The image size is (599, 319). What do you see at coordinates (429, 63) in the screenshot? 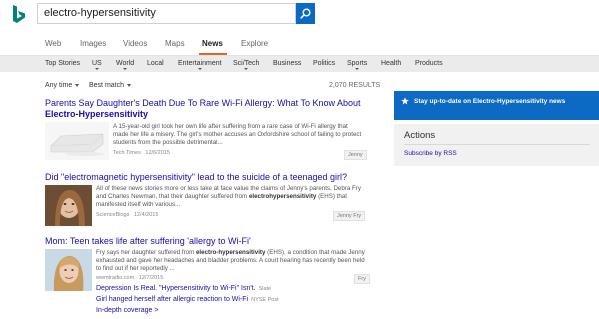
I see `category-products: Products` at bounding box center [429, 63].